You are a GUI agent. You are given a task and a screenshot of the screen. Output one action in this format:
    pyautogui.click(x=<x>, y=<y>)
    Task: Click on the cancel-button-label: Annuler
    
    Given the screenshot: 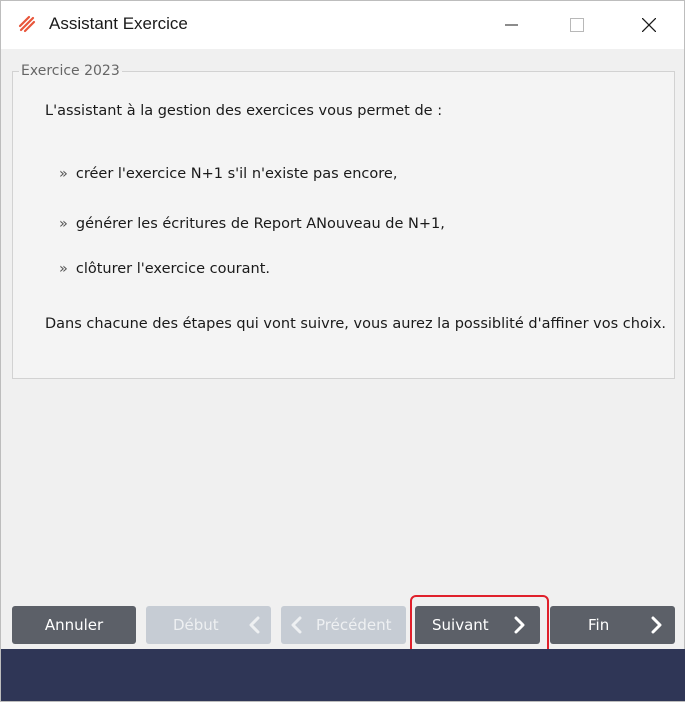 What is the action you would take?
    pyautogui.click(x=74, y=625)
    